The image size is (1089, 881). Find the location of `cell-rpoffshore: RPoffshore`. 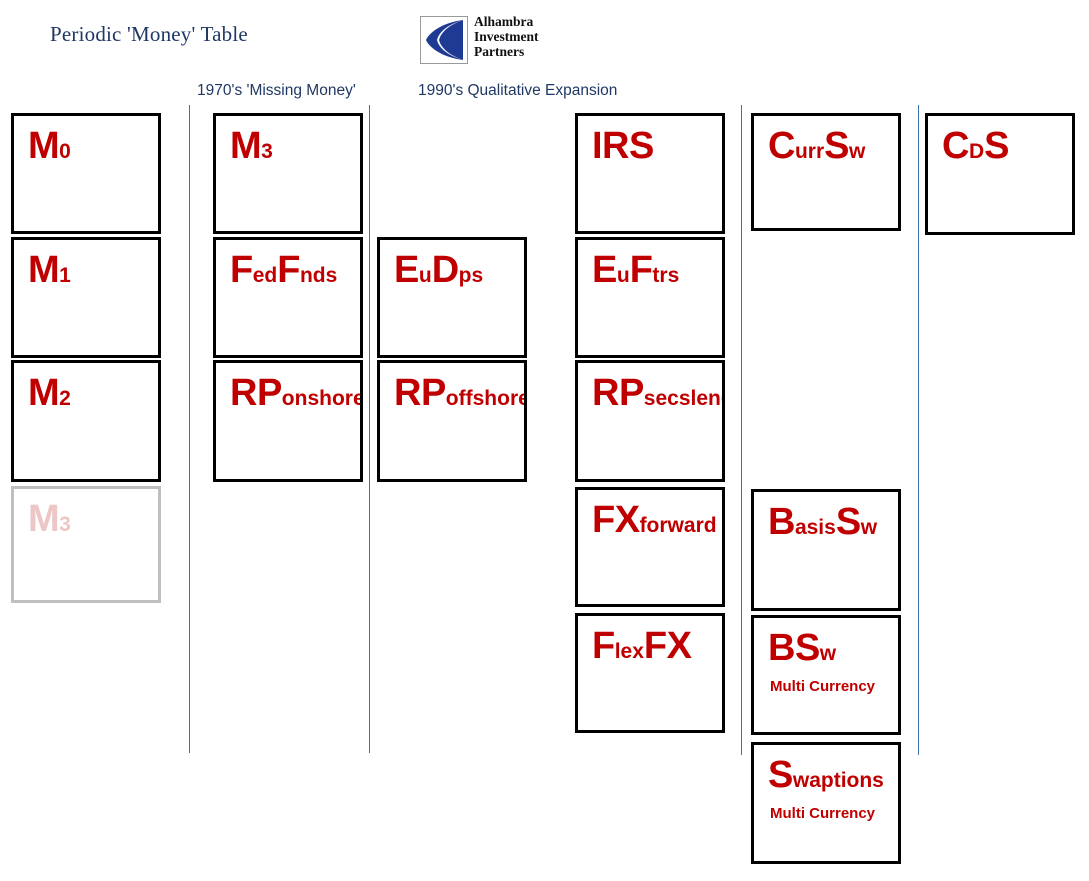

cell-rpoffshore: RPoffshore is located at coordinates (452, 421).